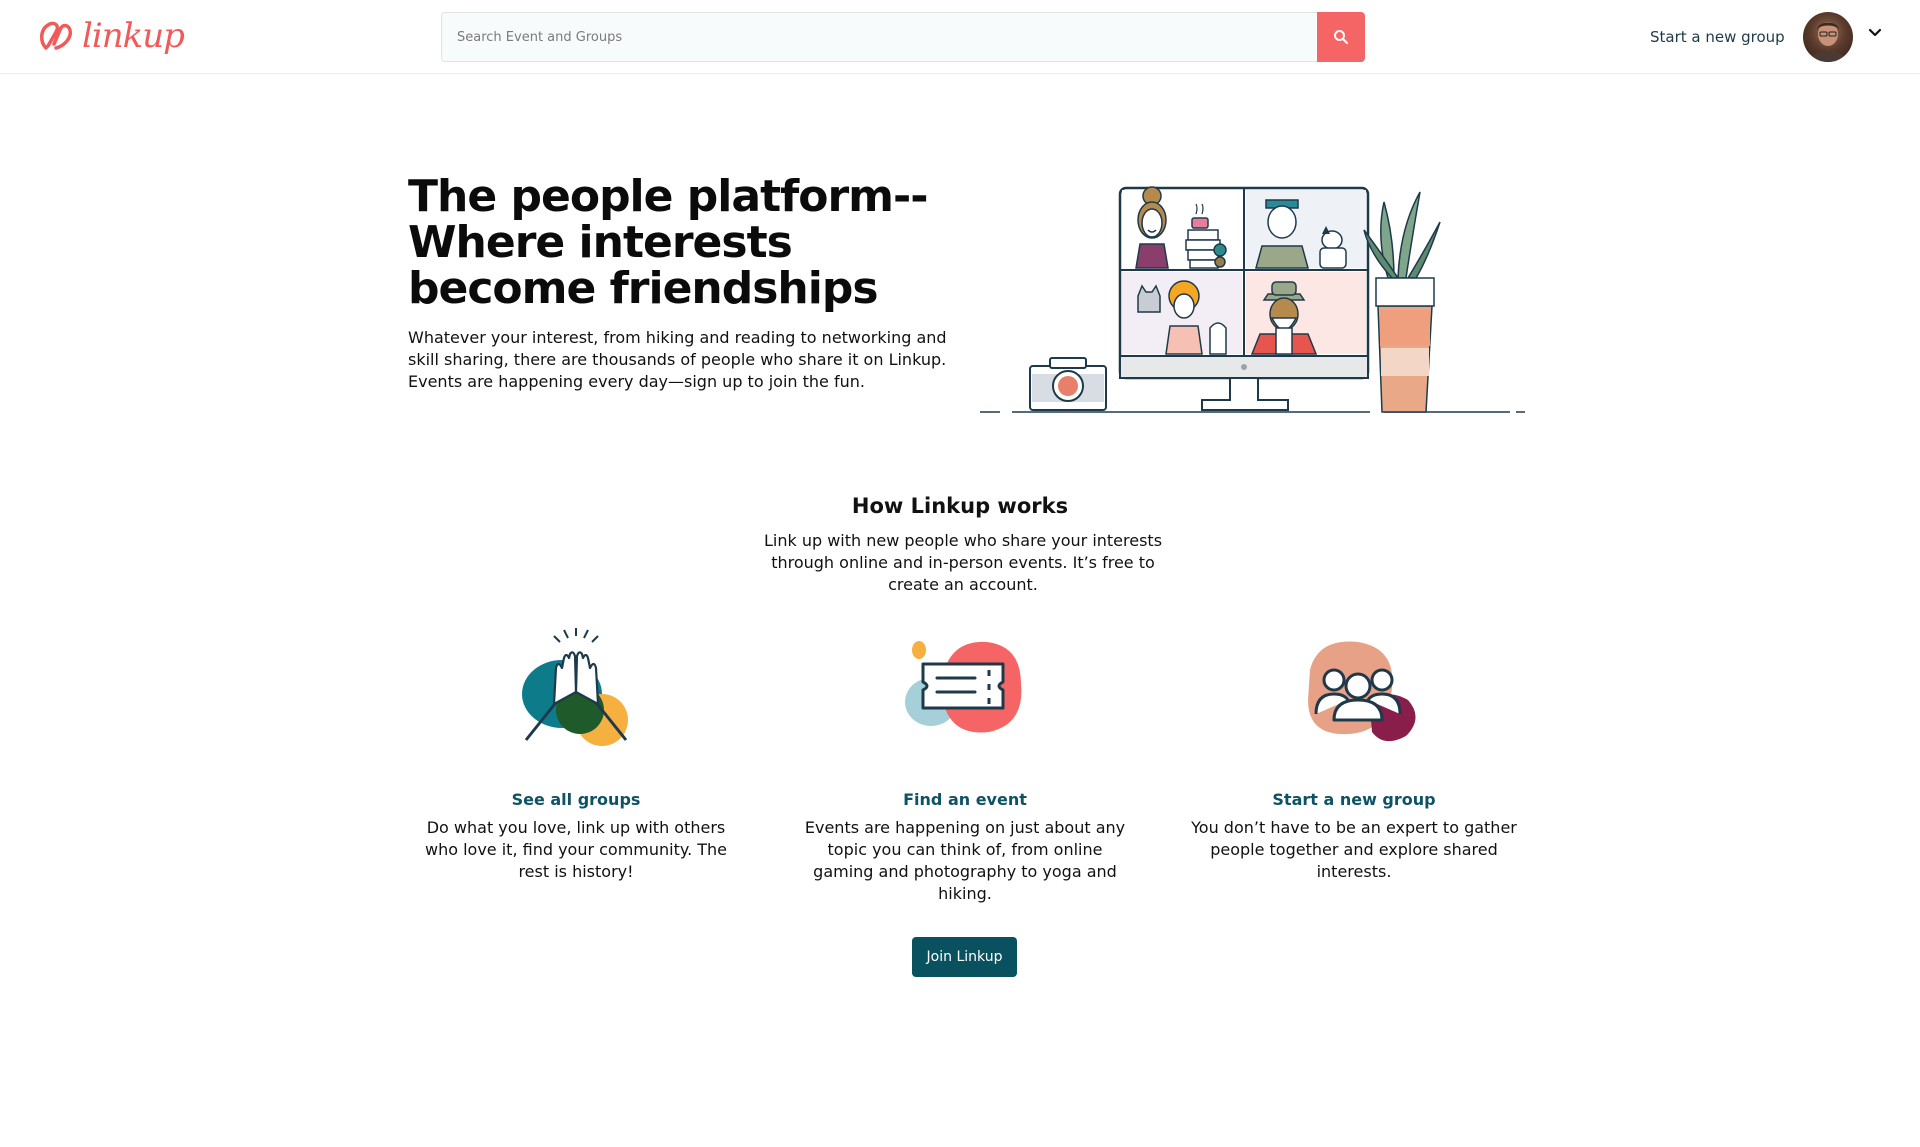 This screenshot has height=1147, width=1920. I want to click on top-nav: linkup Start a new group, so click(960, 37).